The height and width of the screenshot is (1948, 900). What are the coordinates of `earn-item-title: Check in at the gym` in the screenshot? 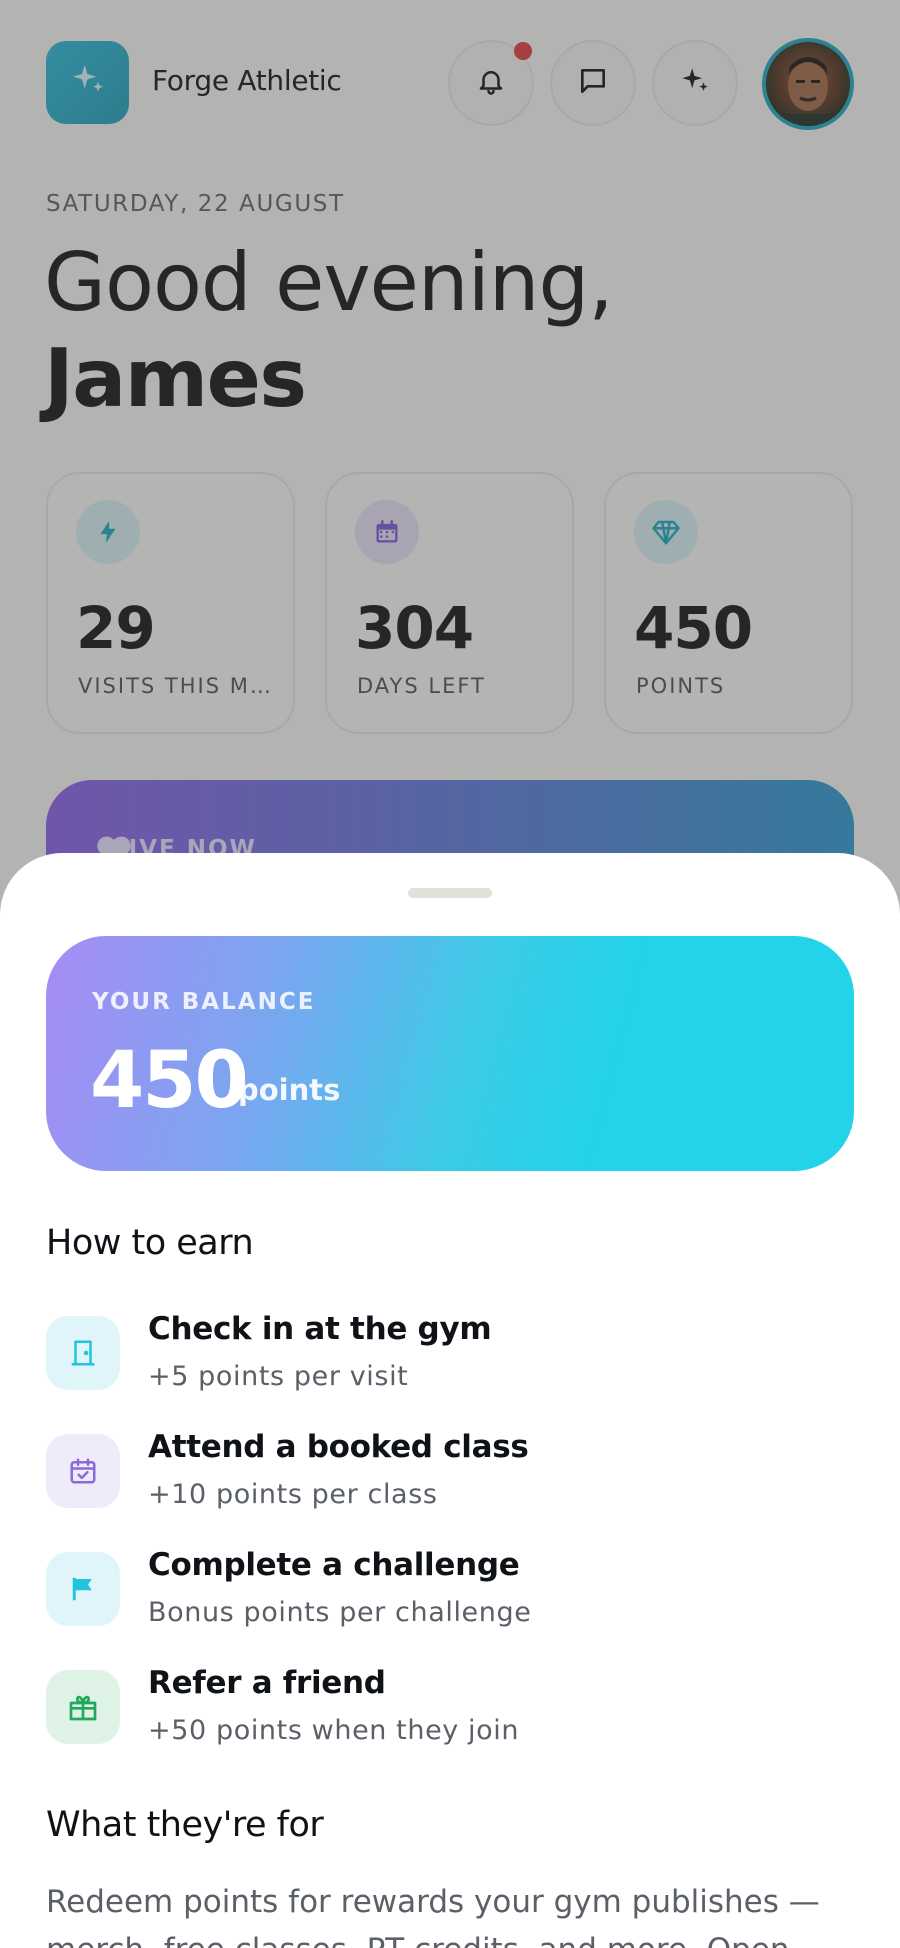 It's located at (320, 1329).